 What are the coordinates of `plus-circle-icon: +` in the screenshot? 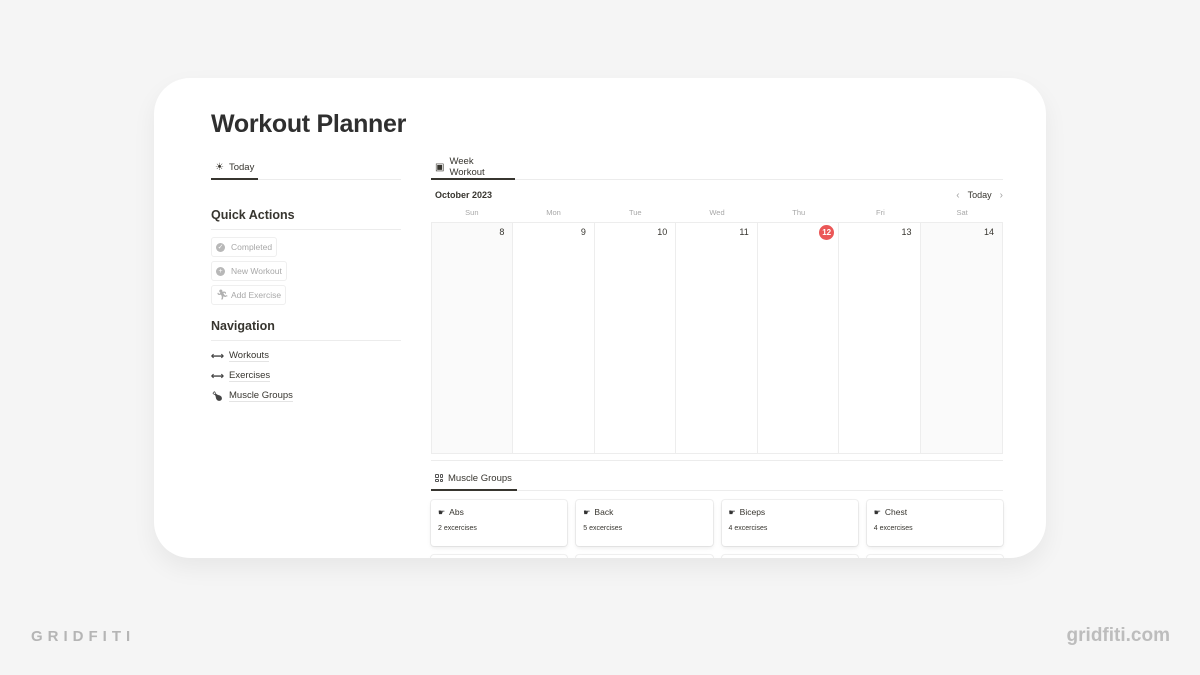 It's located at (220, 271).